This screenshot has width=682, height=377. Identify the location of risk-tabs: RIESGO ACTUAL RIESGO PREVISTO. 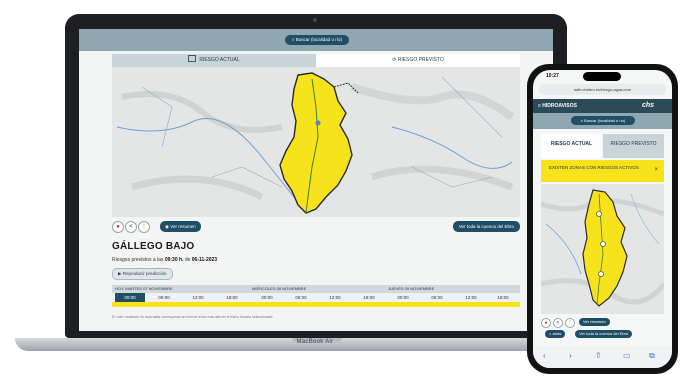
(602, 146).